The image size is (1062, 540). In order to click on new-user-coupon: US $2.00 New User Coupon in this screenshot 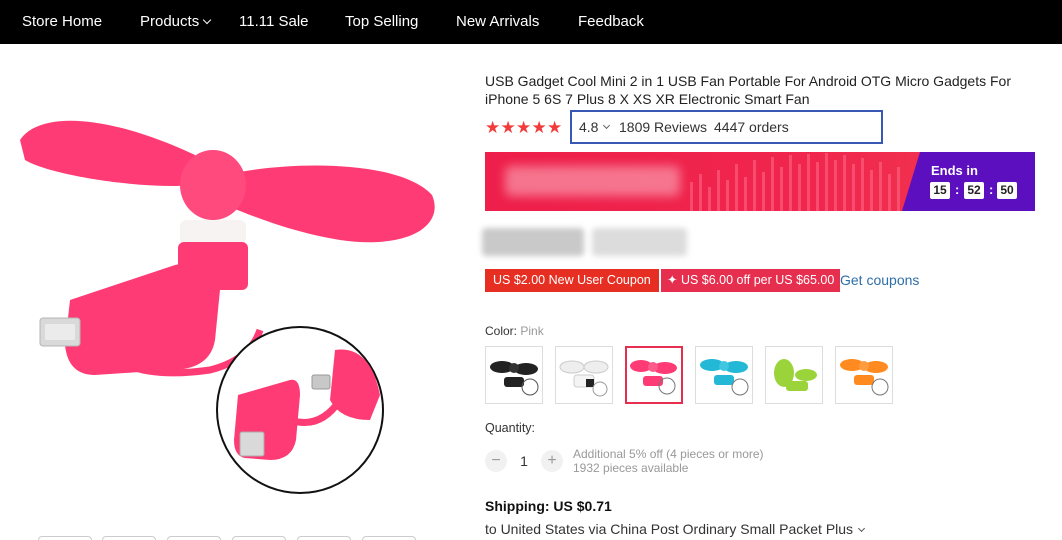, I will do `click(572, 279)`.